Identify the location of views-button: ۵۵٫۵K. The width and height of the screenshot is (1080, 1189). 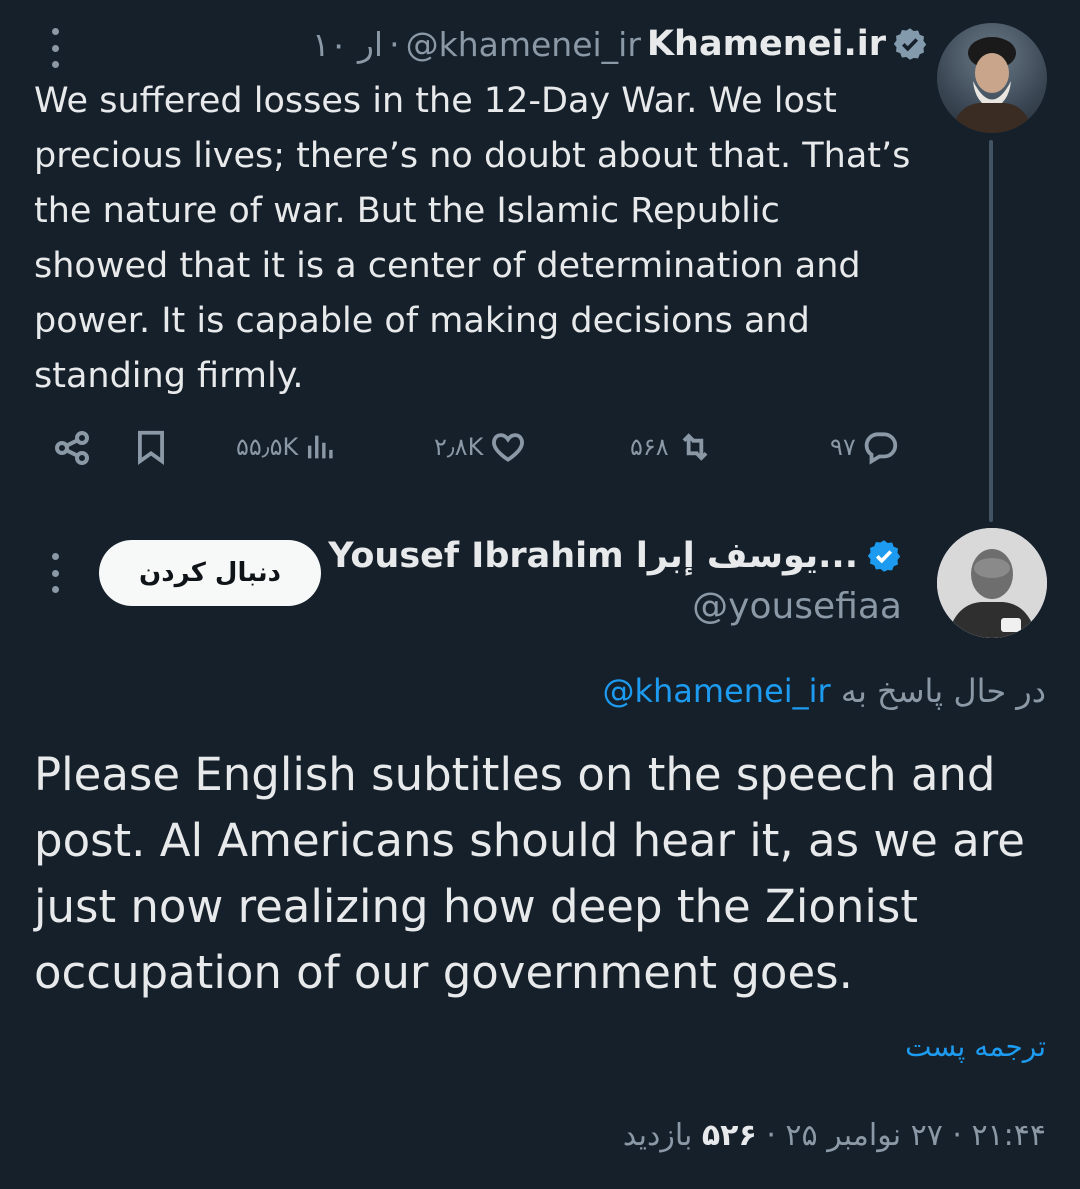
(287, 447).